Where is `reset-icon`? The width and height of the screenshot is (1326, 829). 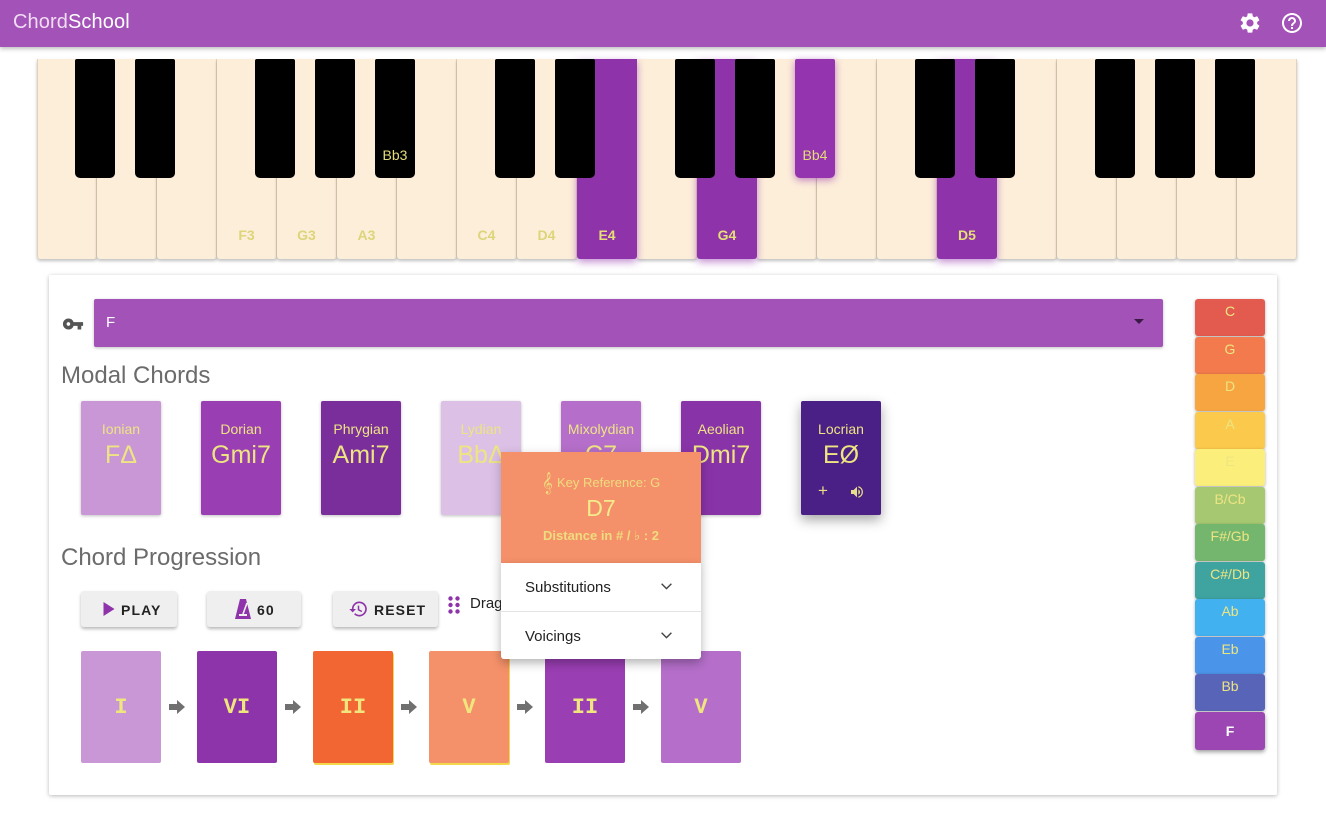 reset-icon is located at coordinates (358, 609).